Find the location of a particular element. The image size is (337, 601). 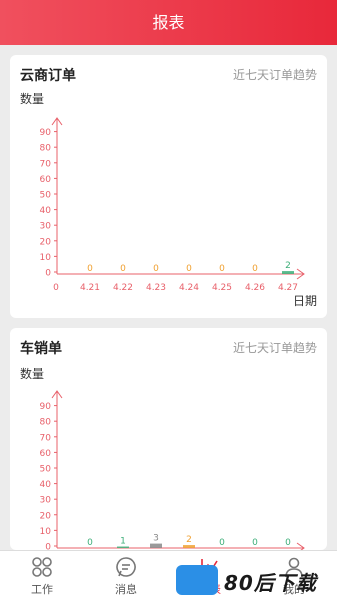

bar-value-label: 3 is located at coordinates (156, 539).